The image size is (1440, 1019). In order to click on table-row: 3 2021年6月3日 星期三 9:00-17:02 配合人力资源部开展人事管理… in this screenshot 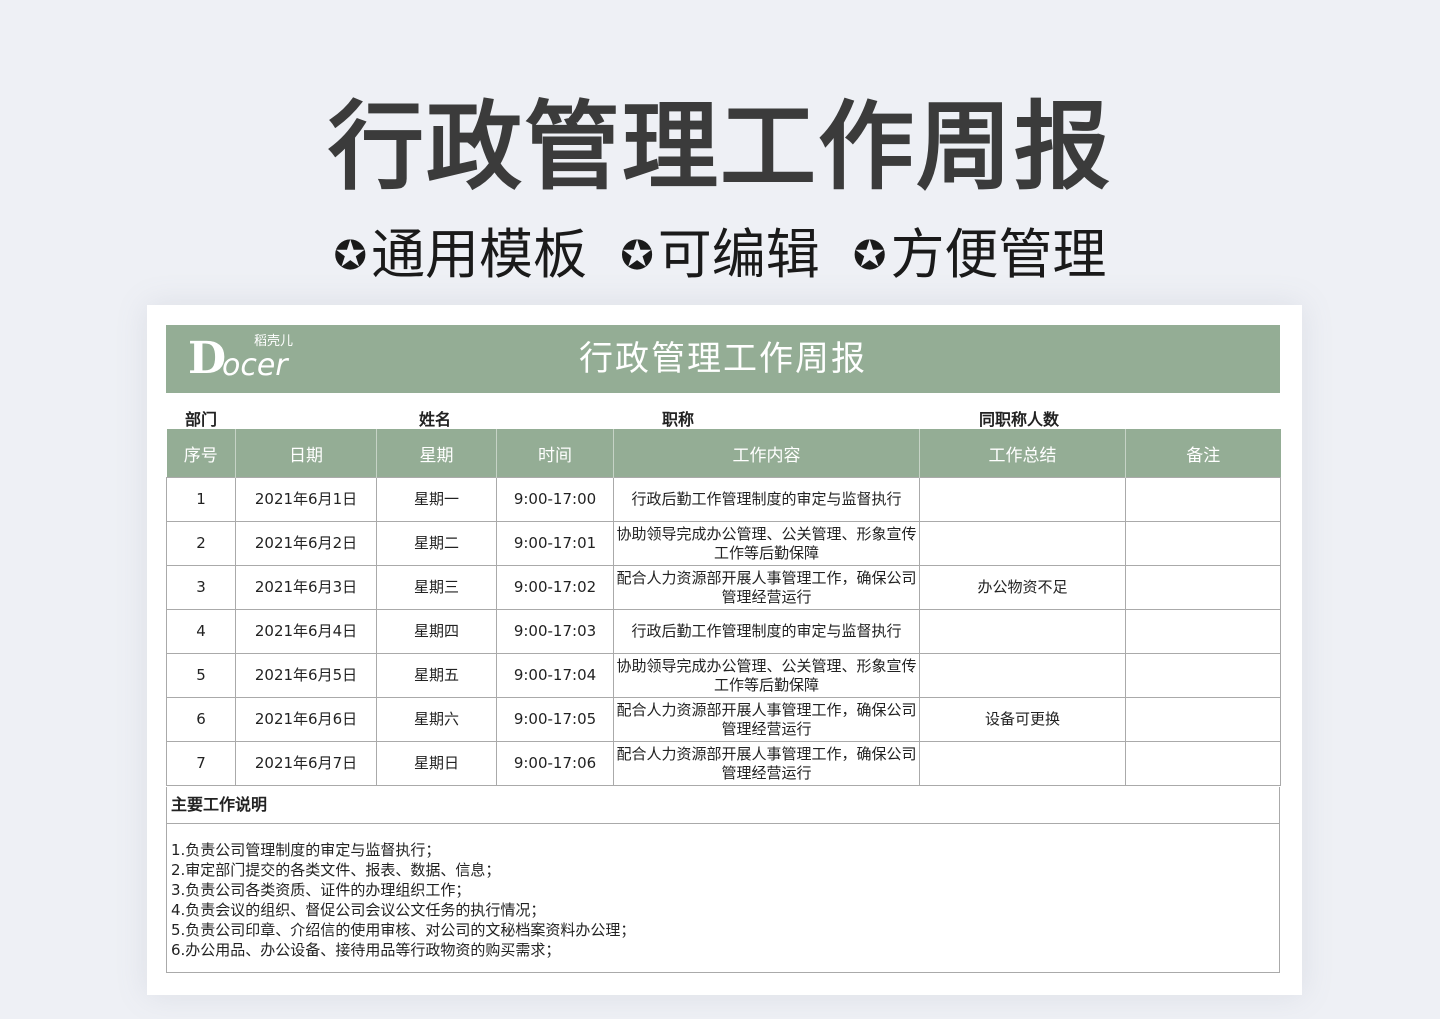, I will do `click(723, 587)`.